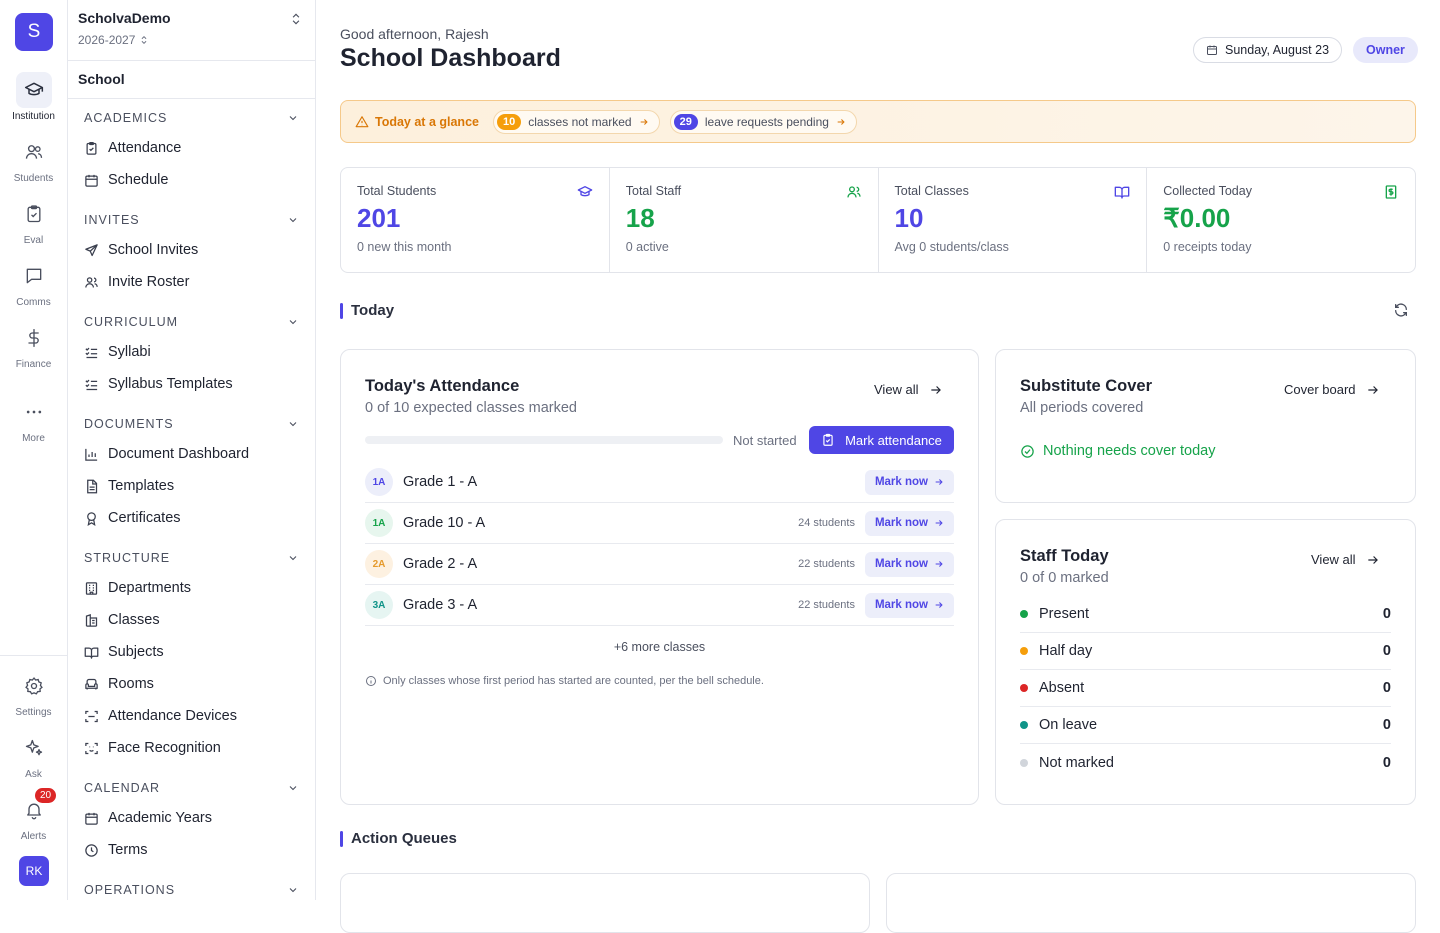 The height and width of the screenshot is (933, 1440). I want to click on class-row: 1A Grade 1 - A Mark now, so click(659, 482).